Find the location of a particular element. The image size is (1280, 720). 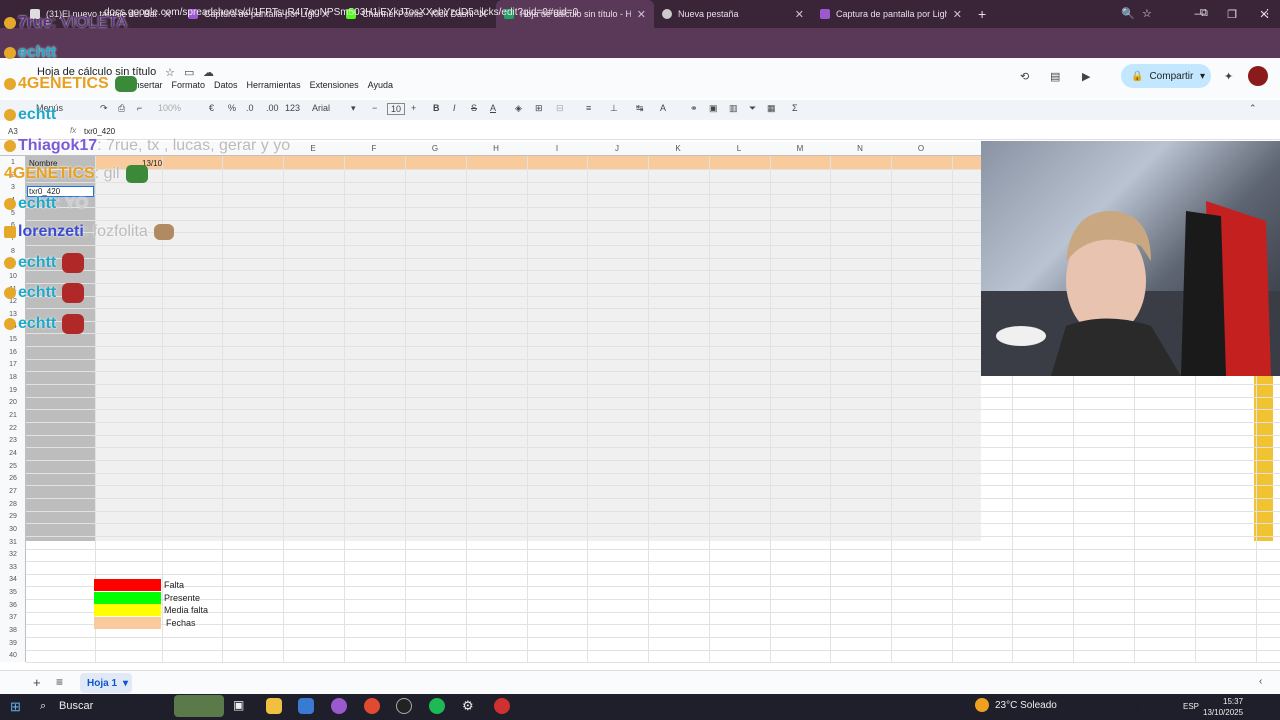

font-size-input: 10 is located at coordinates (396, 109).